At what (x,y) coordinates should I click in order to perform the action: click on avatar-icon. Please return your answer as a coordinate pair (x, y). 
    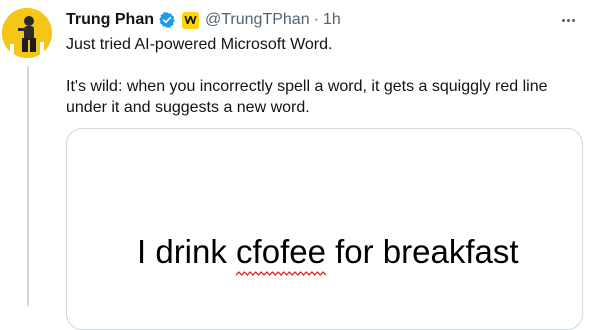
    Looking at the image, I should click on (27, 33).